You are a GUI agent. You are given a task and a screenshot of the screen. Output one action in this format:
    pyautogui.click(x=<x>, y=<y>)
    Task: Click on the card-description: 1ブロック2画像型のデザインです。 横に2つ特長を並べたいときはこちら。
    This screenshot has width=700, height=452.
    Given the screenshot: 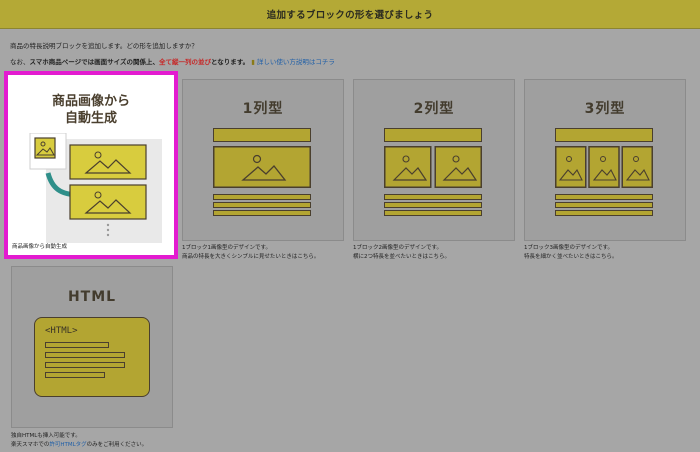 What is the action you would take?
    pyautogui.click(x=402, y=252)
    